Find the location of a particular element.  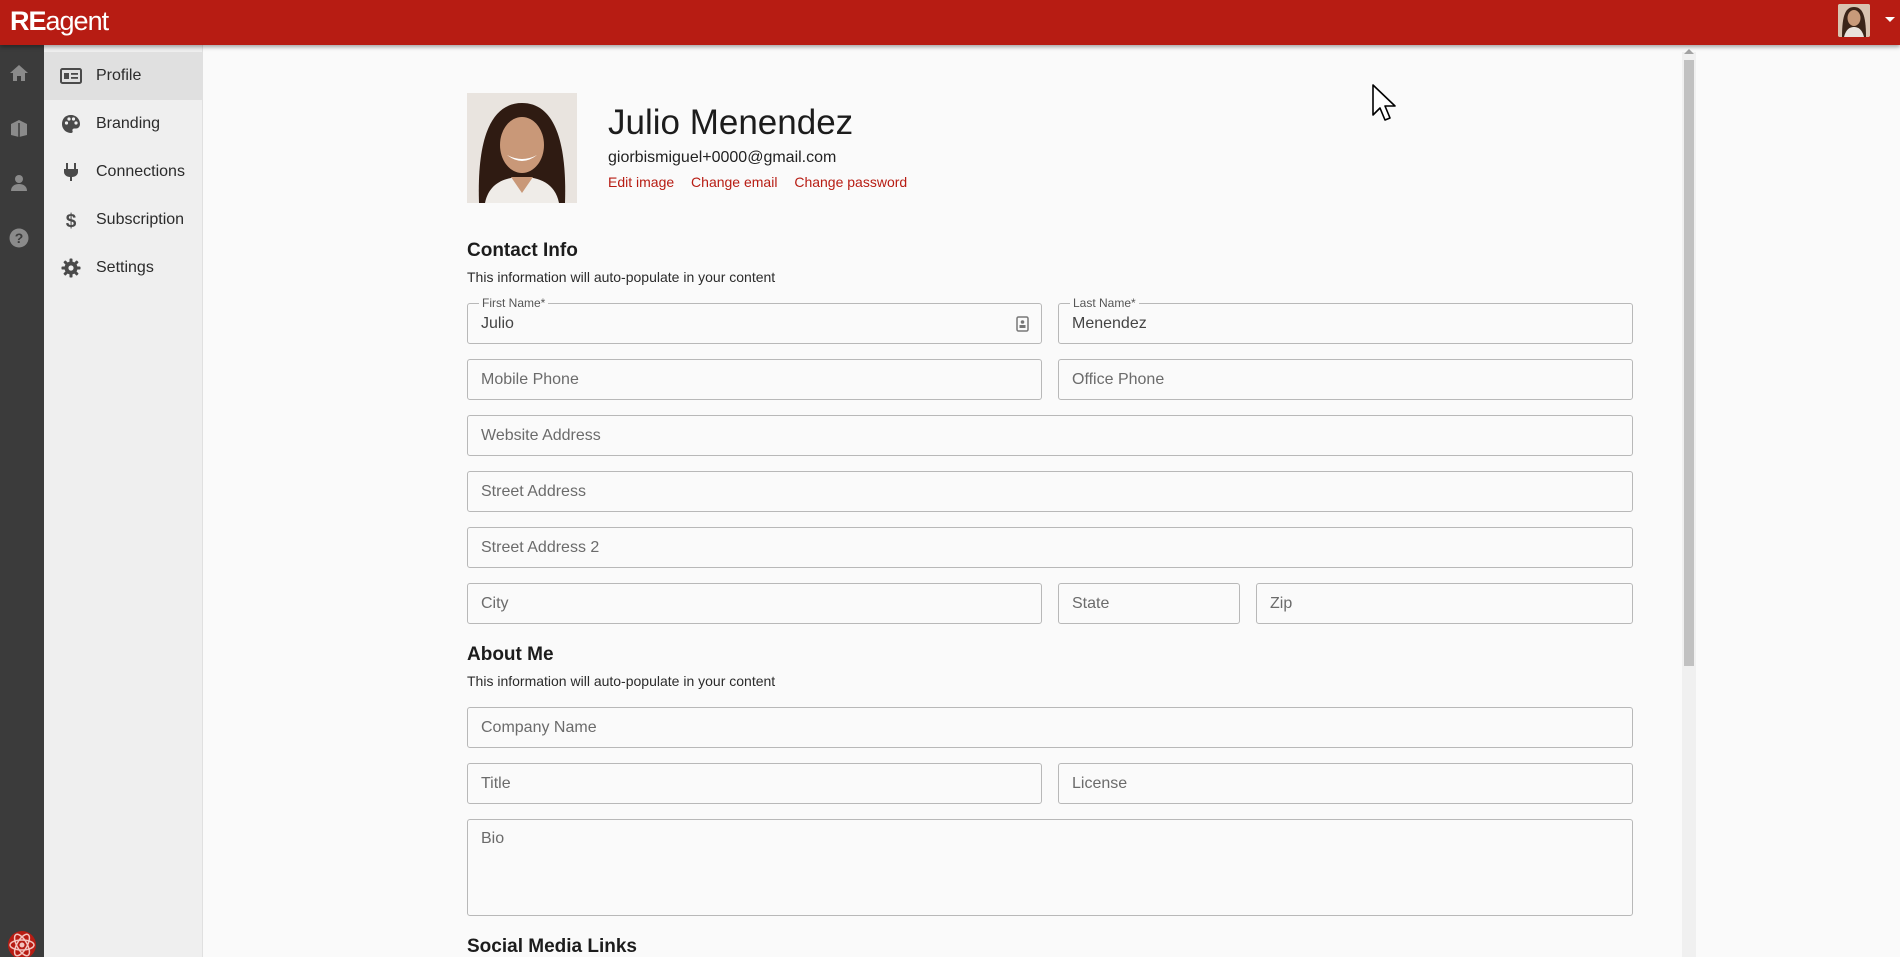

change-email-link: Change email is located at coordinates (734, 182).